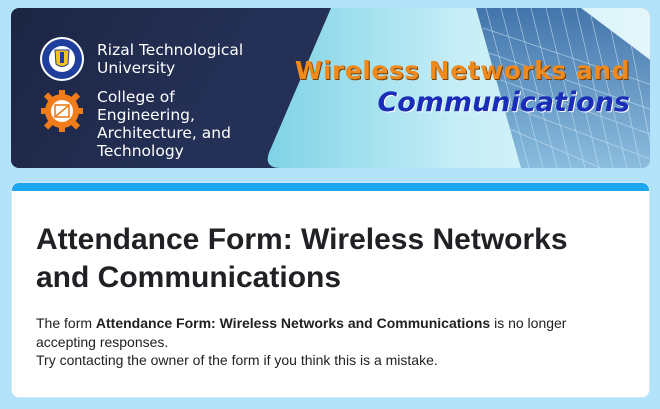 The image size is (660, 409). I want to click on university-name-line1: Rizal Technological, so click(170, 50).